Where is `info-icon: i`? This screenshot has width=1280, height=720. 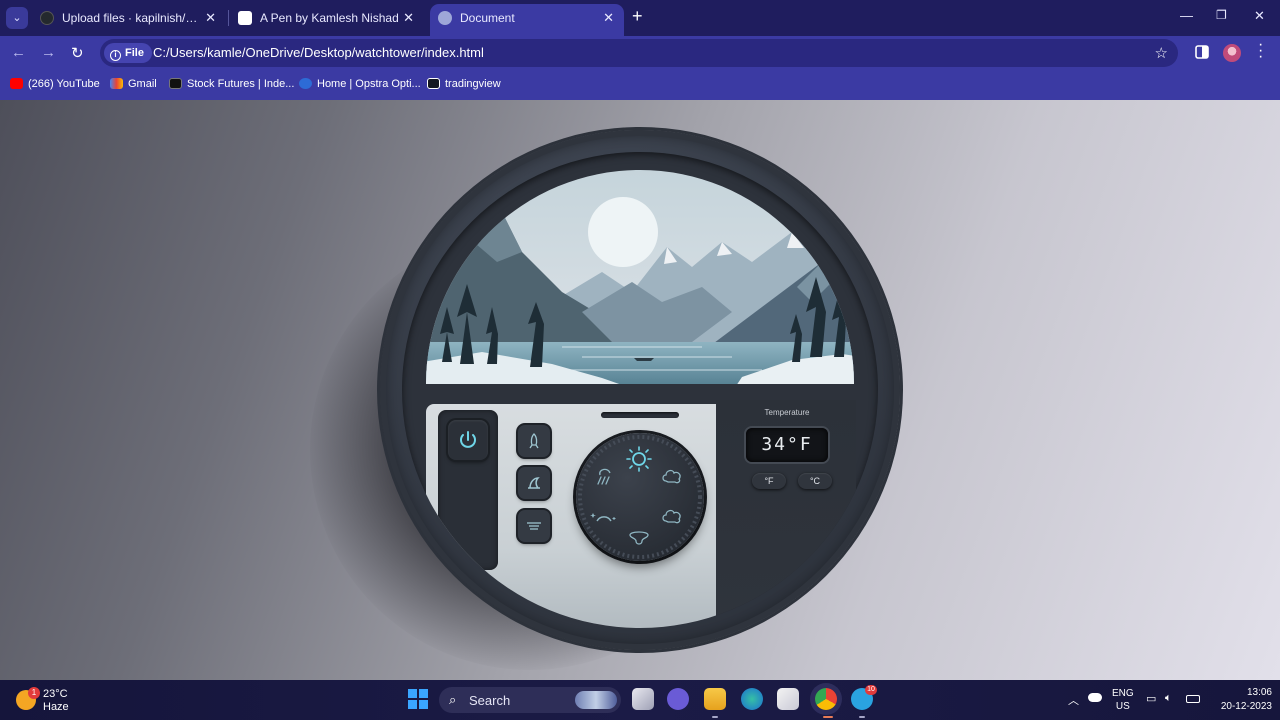 info-icon: i is located at coordinates (115, 55).